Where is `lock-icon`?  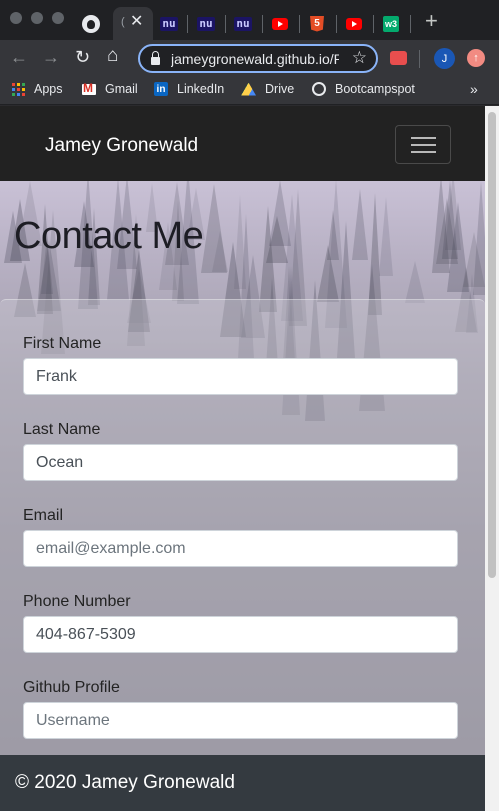
lock-icon is located at coordinates (155, 57).